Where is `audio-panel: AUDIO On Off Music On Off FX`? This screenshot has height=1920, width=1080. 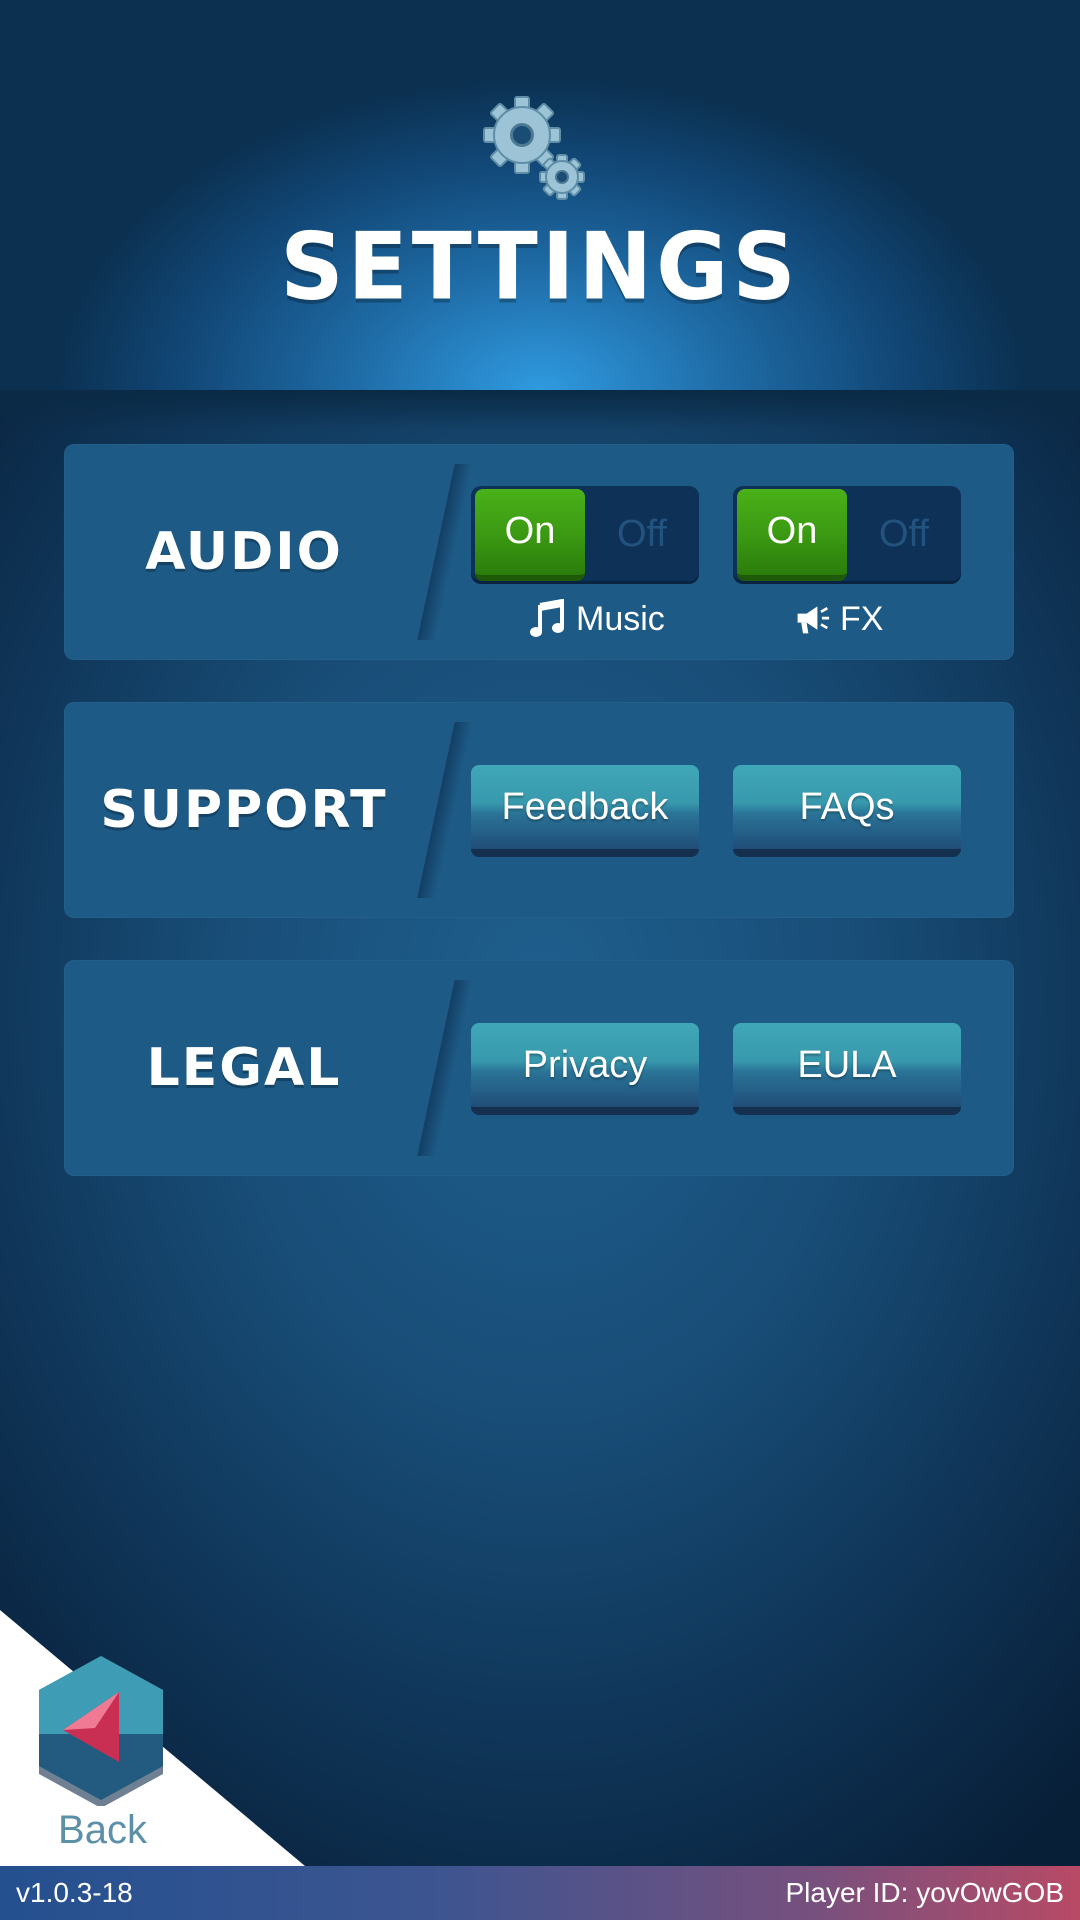 audio-panel: AUDIO On Off Music On Off FX is located at coordinates (539, 552).